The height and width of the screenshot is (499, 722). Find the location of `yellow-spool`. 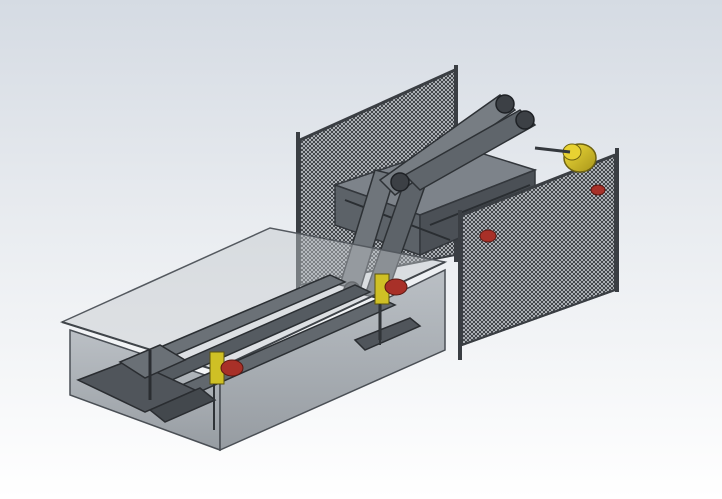

yellow-spool is located at coordinates (565, 158).